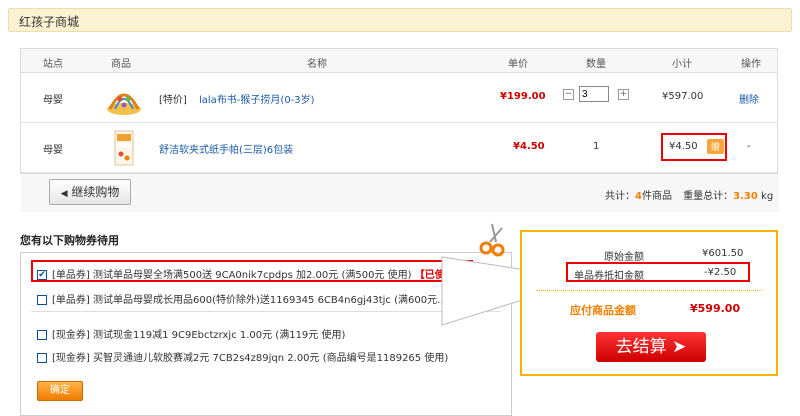 The width and height of the screenshot is (800, 416). What do you see at coordinates (400, 20) in the screenshot?
I see `store-header: 红孩子商城` at bounding box center [400, 20].